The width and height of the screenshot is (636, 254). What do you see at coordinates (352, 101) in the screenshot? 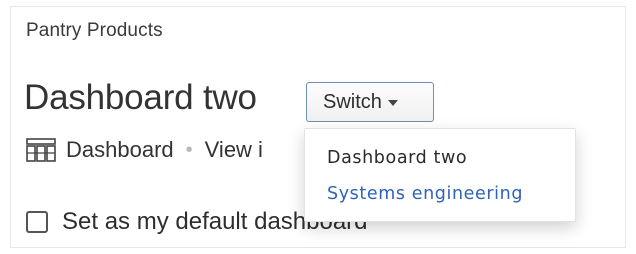
I see `switch-button-label: Switch` at bounding box center [352, 101].